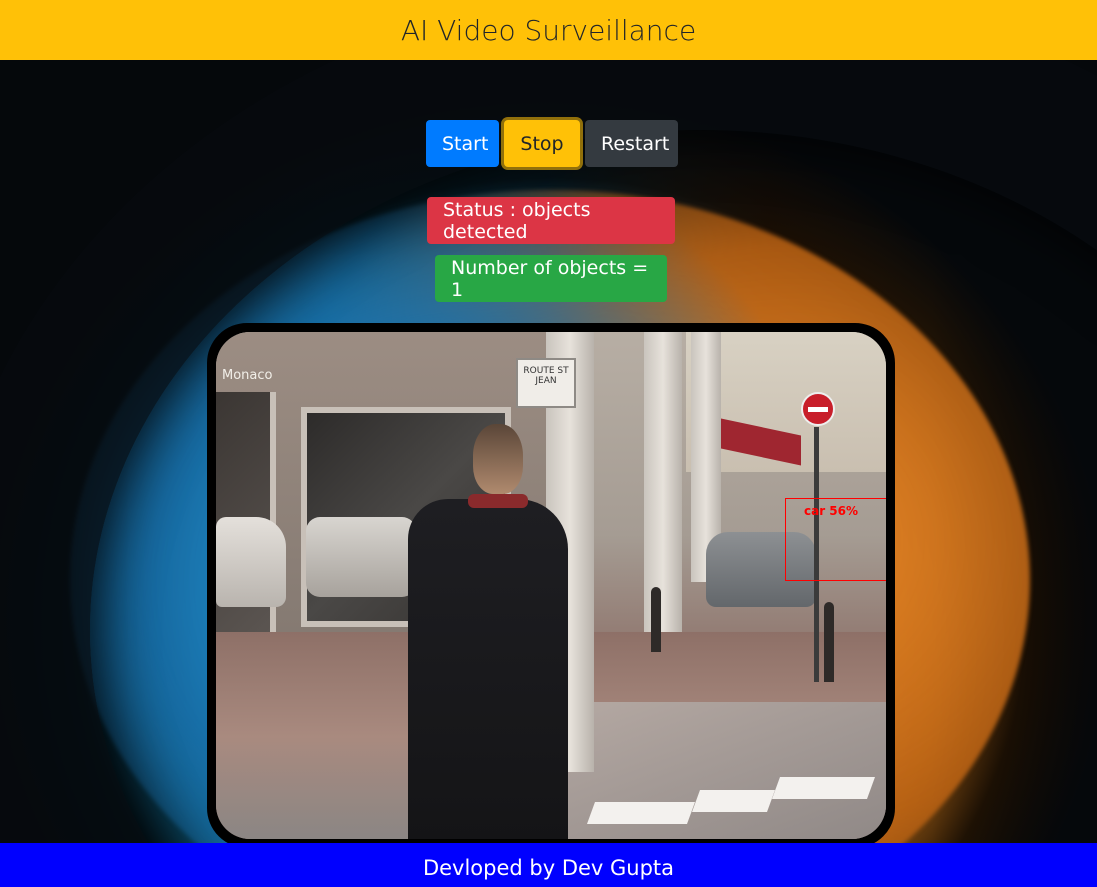  Describe the element at coordinates (818, 409) in the screenshot. I see `no-entry-sign-icon` at that location.